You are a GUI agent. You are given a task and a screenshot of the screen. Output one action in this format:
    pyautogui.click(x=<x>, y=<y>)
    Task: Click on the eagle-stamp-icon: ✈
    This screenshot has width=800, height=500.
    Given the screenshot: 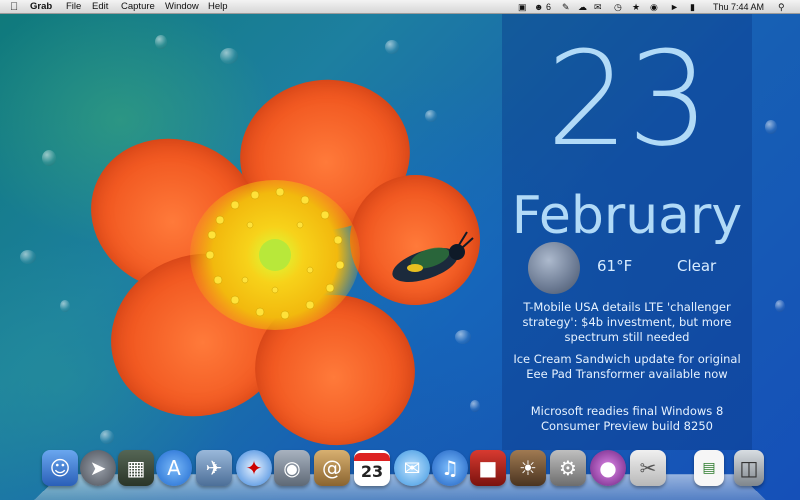 What is the action you would take?
    pyautogui.click(x=214, y=468)
    